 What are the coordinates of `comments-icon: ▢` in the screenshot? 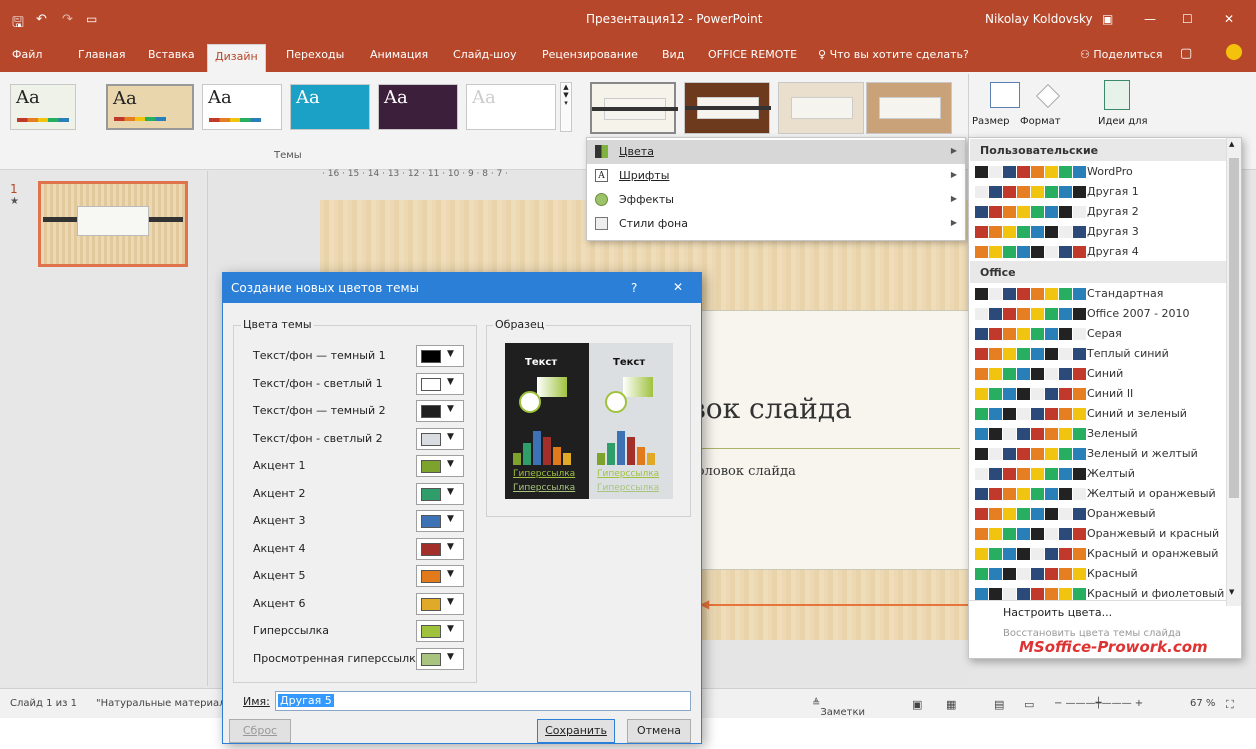 It's located at (1186, 53).